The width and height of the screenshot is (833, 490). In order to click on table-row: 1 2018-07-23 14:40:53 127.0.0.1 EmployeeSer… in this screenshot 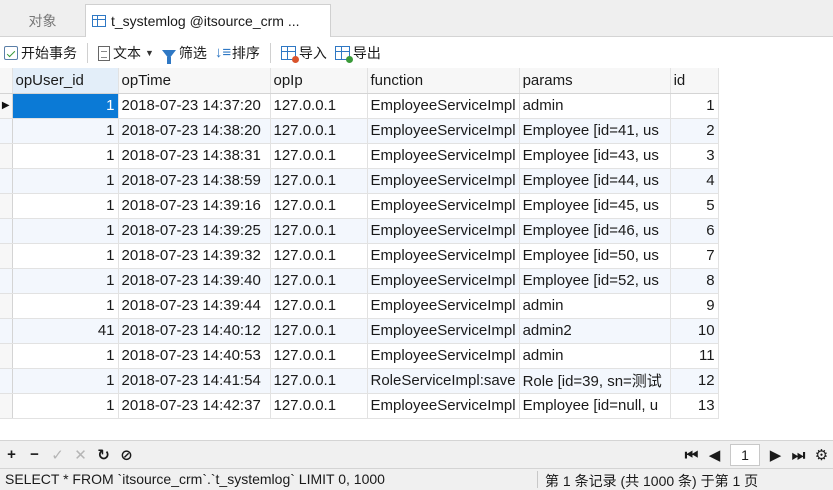, I will do `click(359, 356)`.